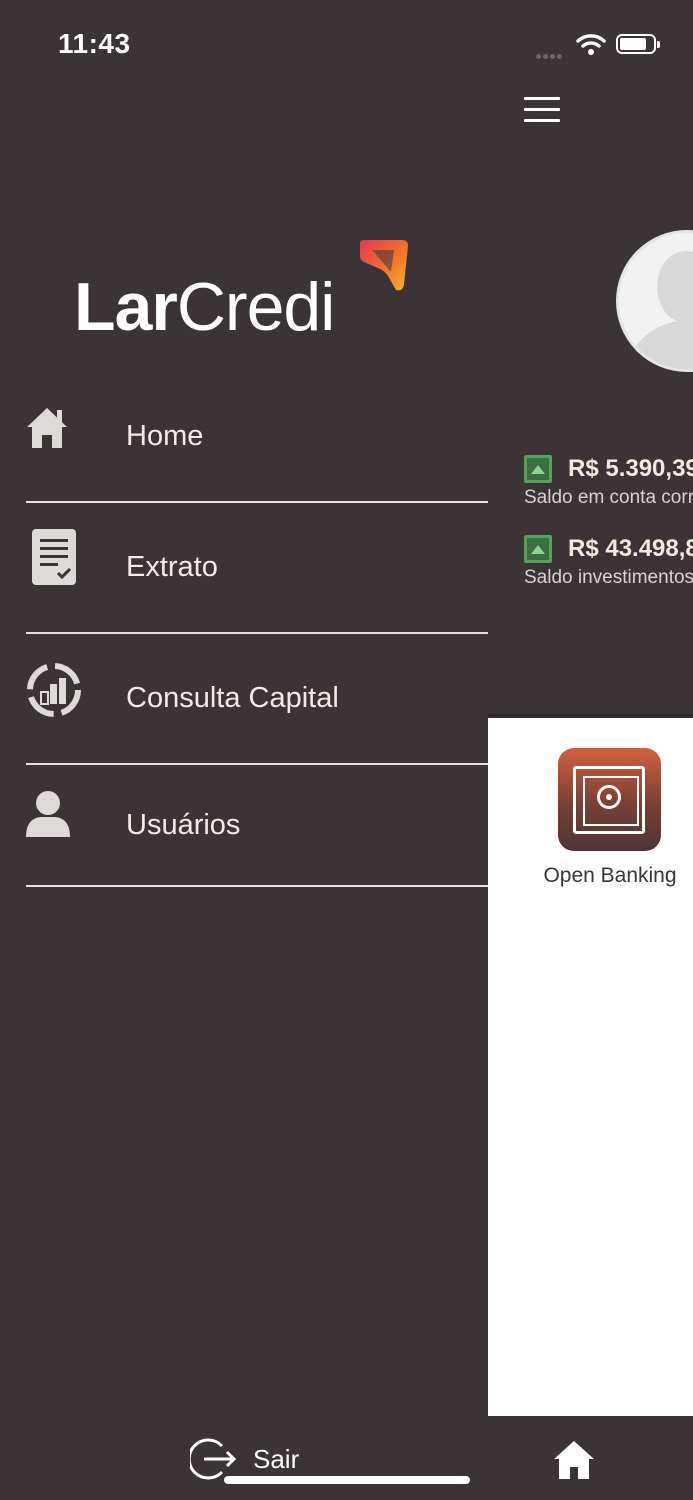 This screenshot has width=693, height=1500. Describe the element at coordinates (608, 577) in the screenshot. I see `balance-label: Saldo investimentos` at that location.